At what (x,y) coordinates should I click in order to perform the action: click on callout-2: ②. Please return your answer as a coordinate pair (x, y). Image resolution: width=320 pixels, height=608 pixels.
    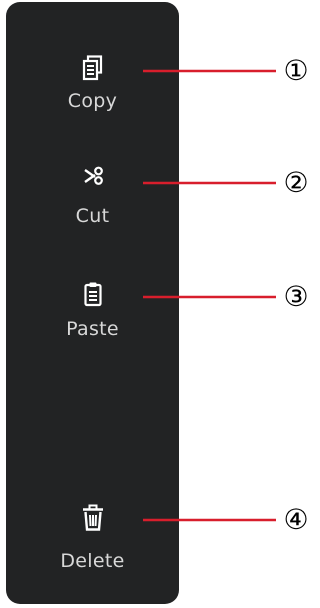
    Looking at the image, I should click on (226, 182).